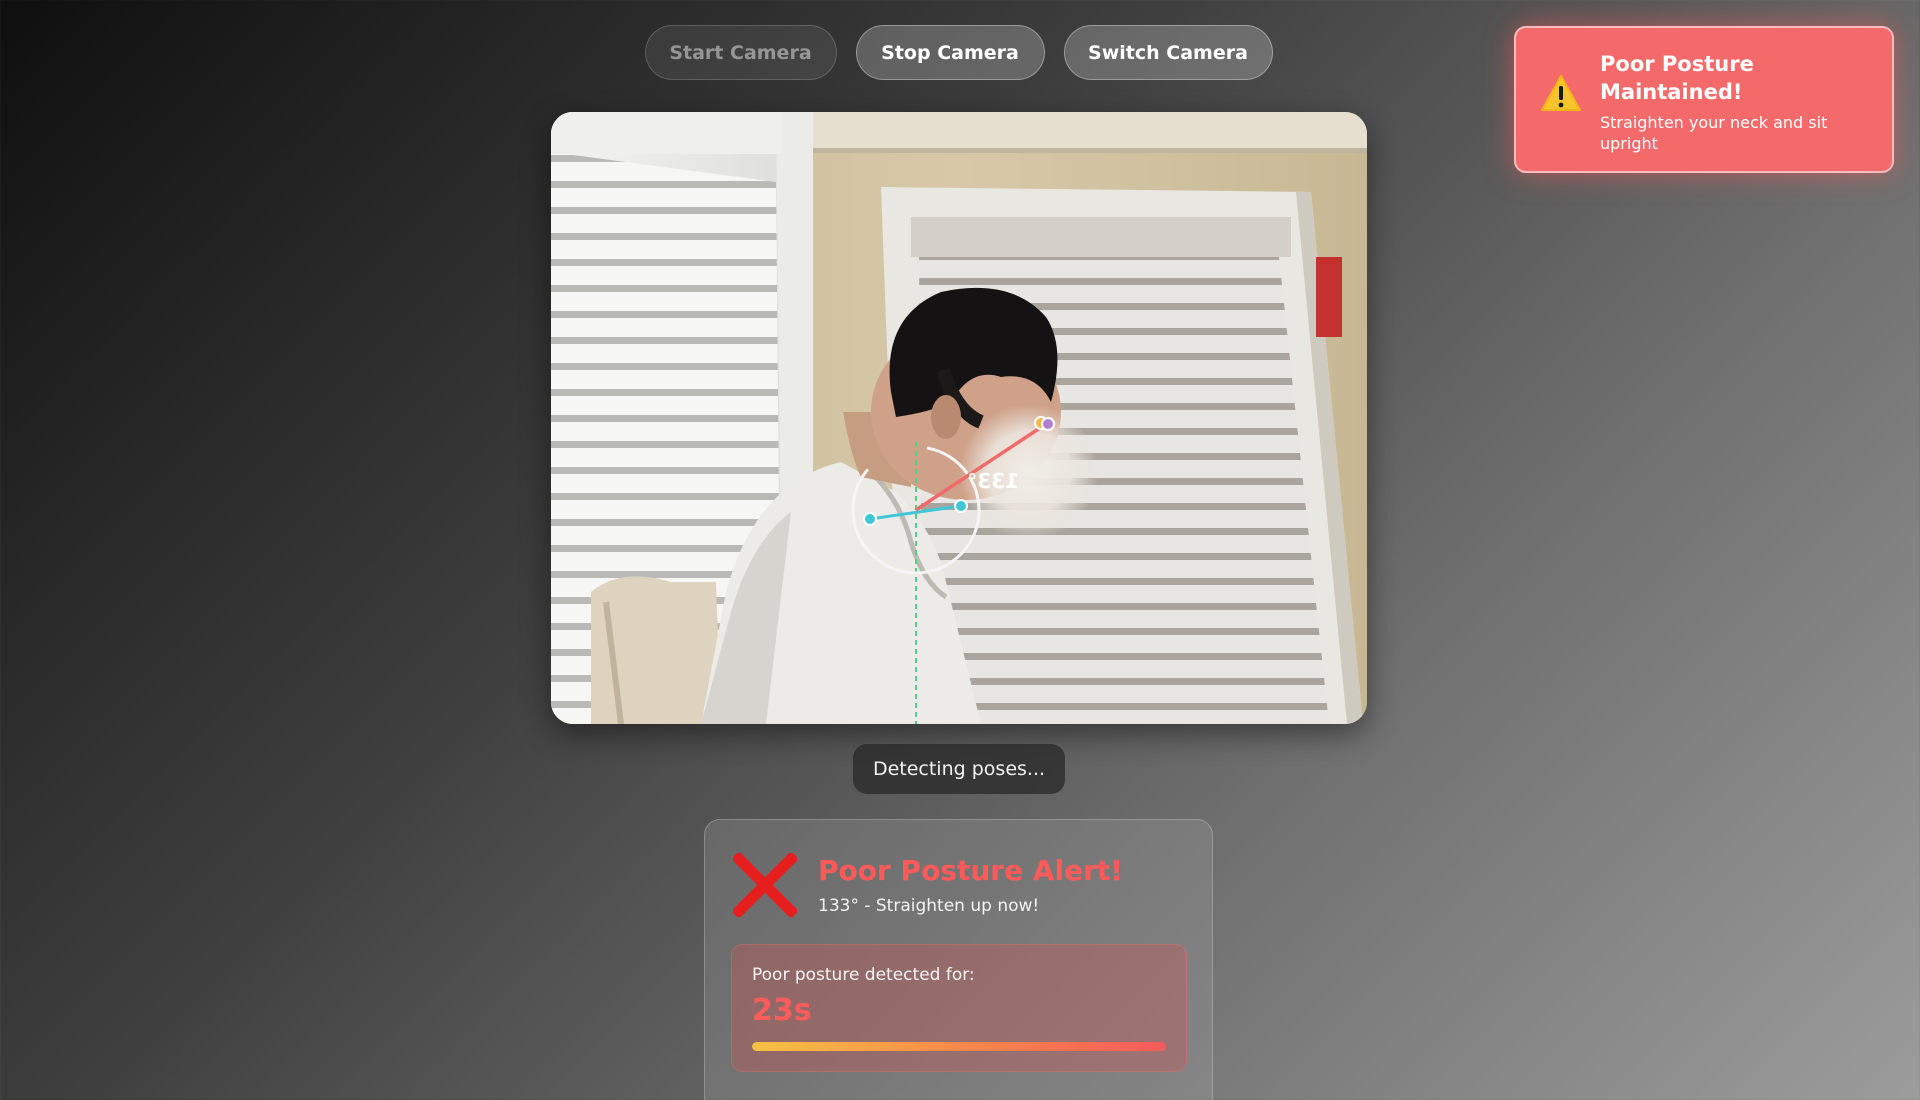  I want to click on x-icon, so click(765, 885).